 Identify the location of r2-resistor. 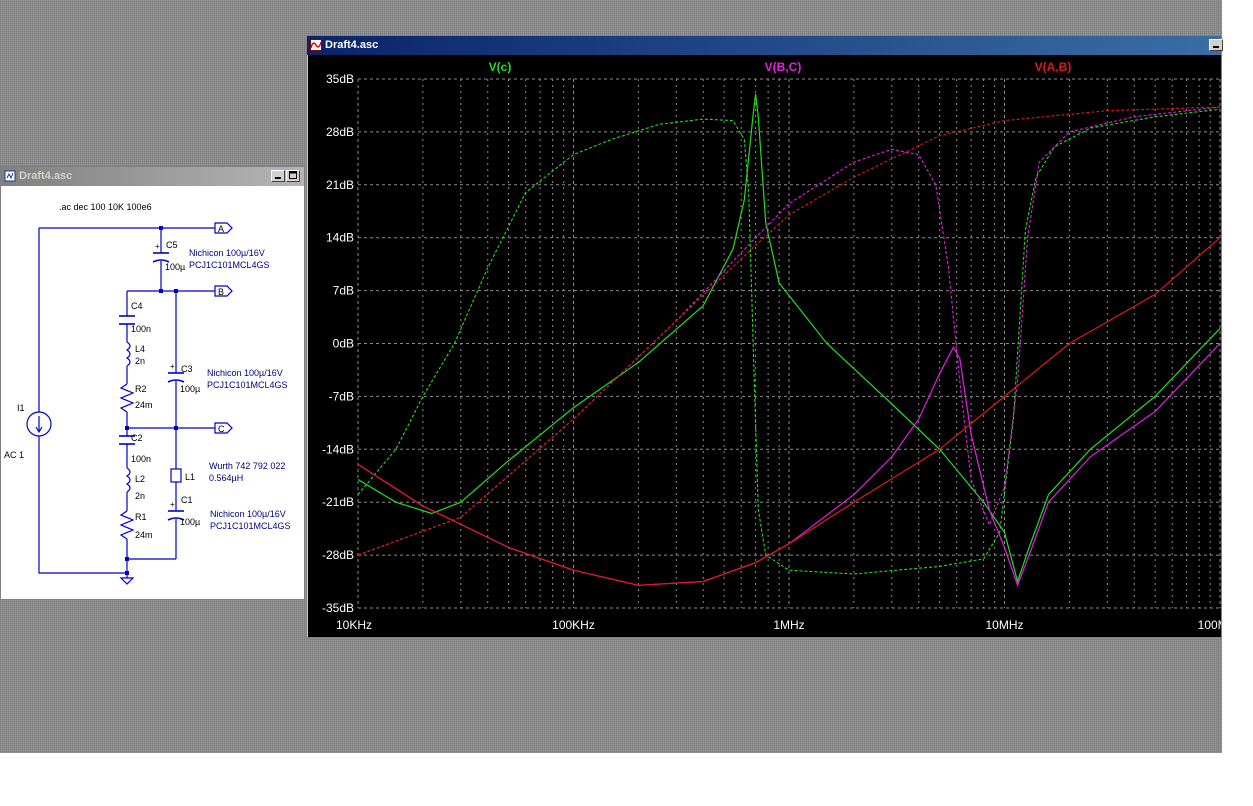
(127, 398).